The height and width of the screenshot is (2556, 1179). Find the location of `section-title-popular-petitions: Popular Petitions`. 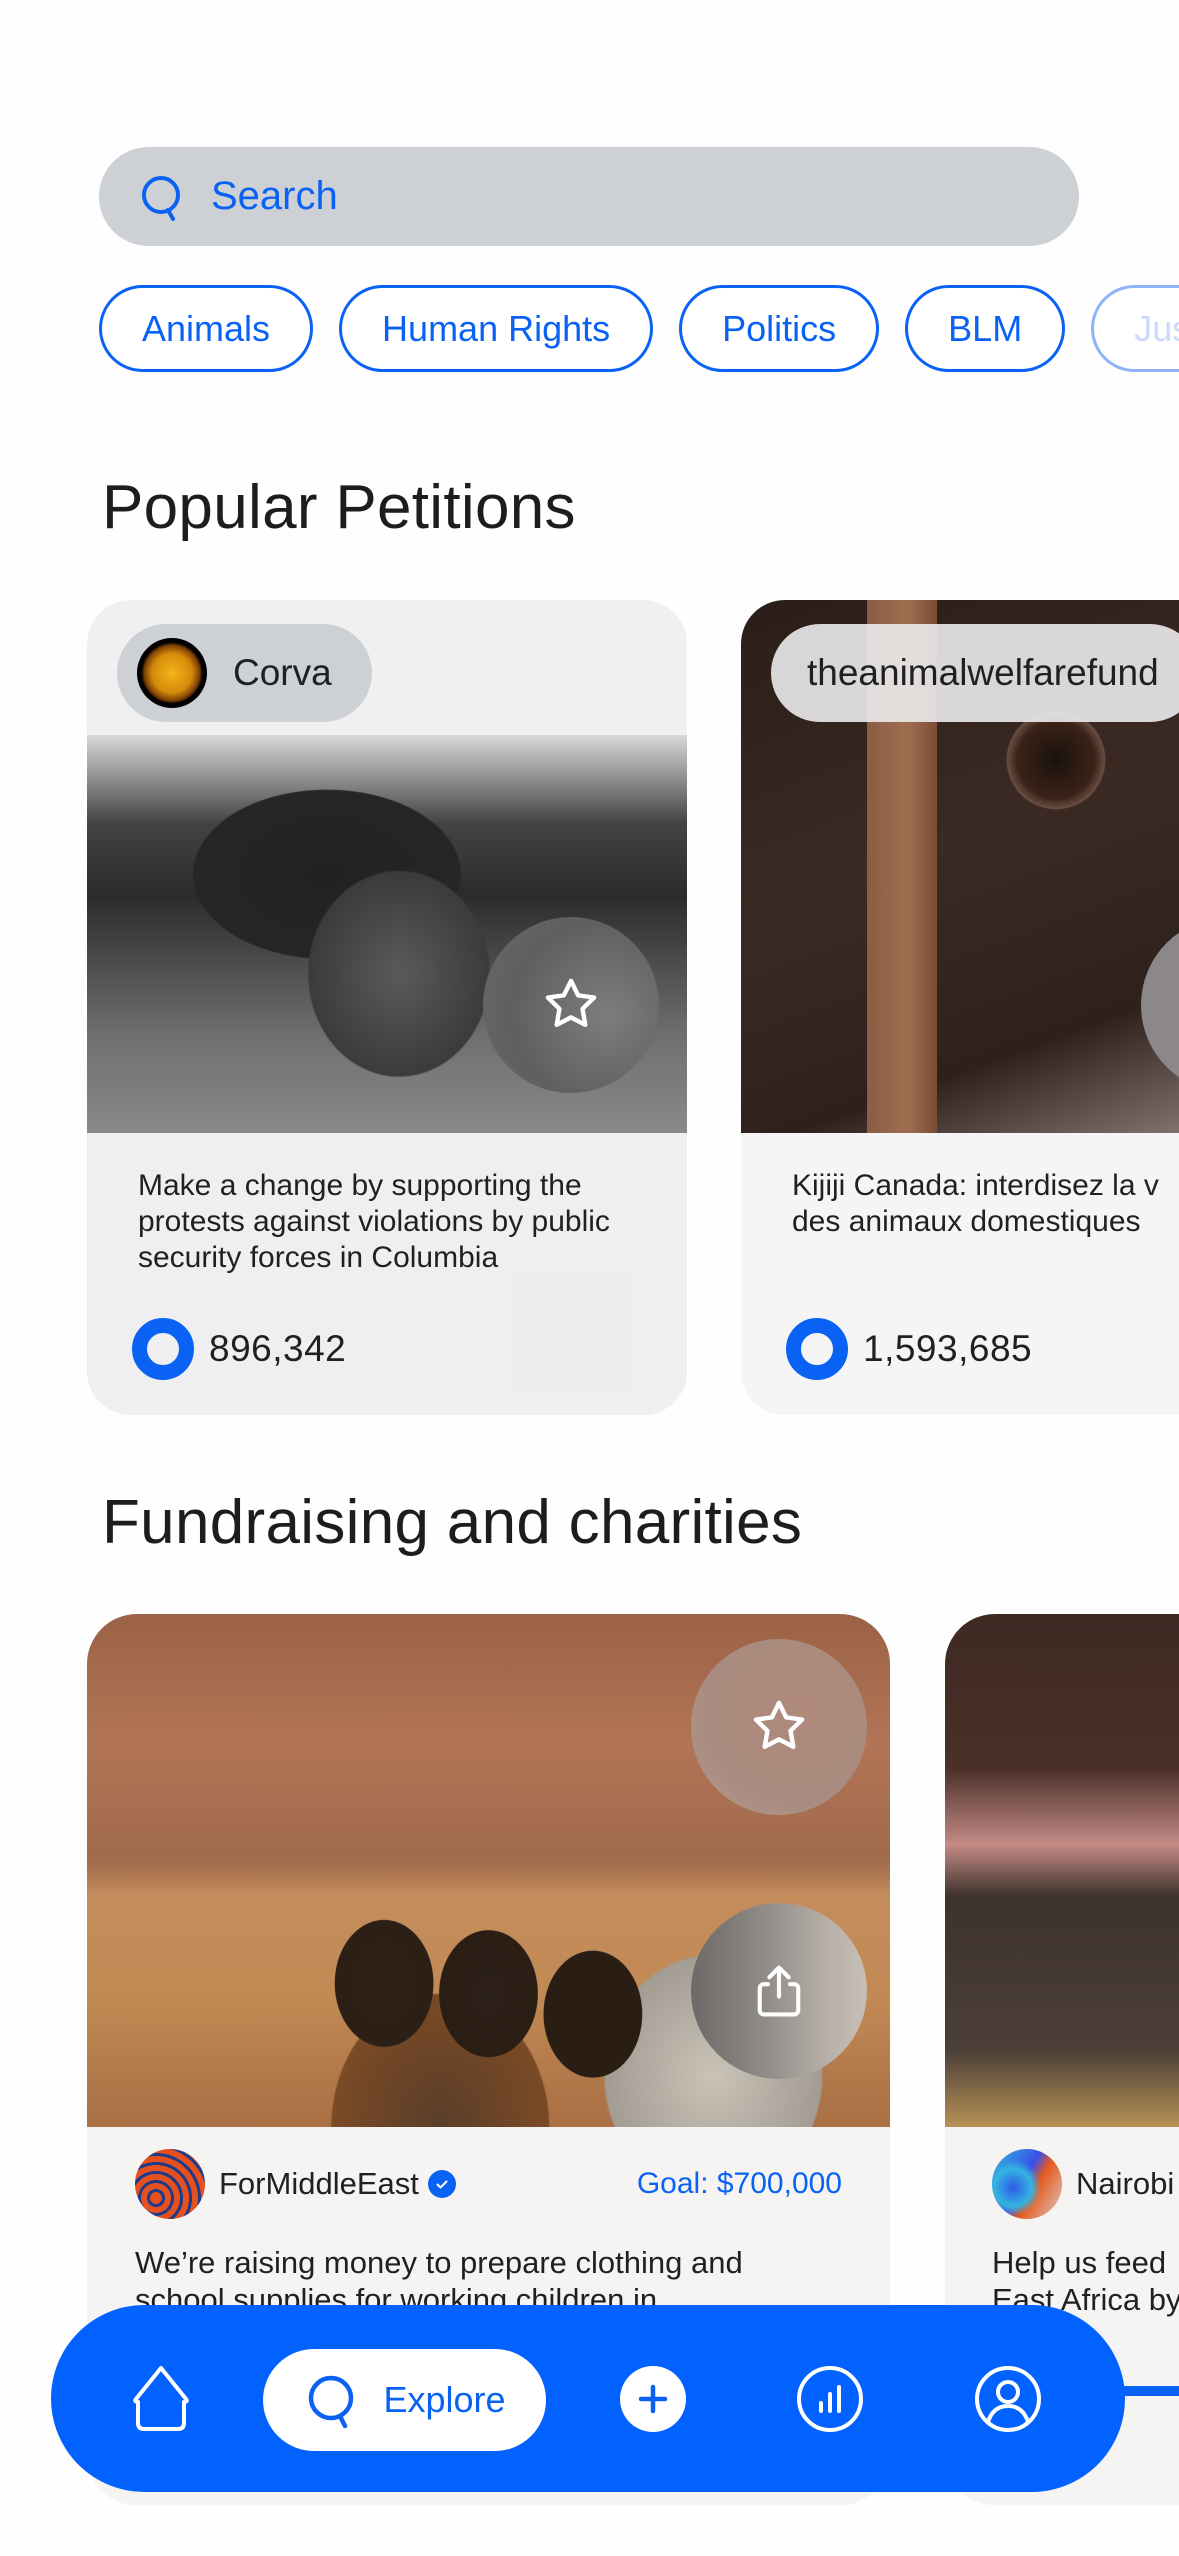

section-title-popular-petitions: Popular Petitions is located at coordinates (339, 507).